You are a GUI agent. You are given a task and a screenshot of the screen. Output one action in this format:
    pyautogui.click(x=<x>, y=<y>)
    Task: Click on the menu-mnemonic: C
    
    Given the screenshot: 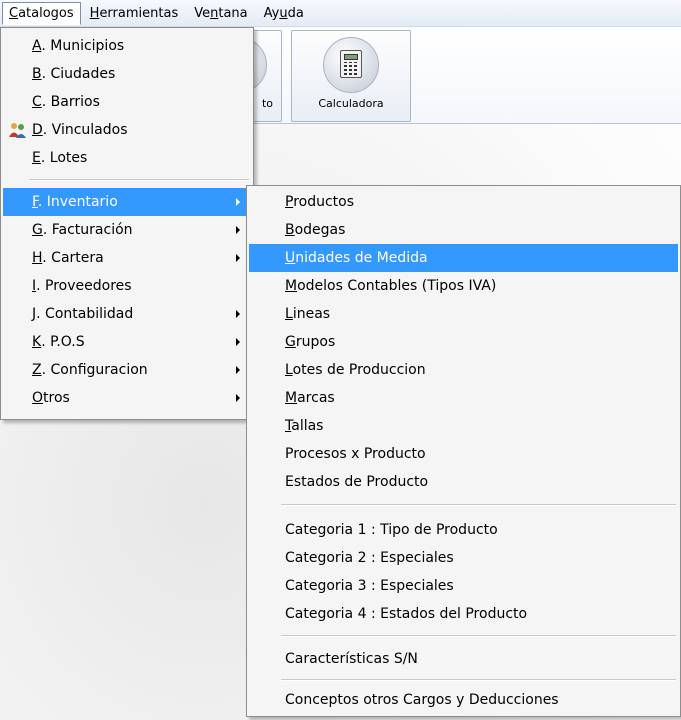 What is the action you would take?
    pyautogui.click(x=14, y=13)
    